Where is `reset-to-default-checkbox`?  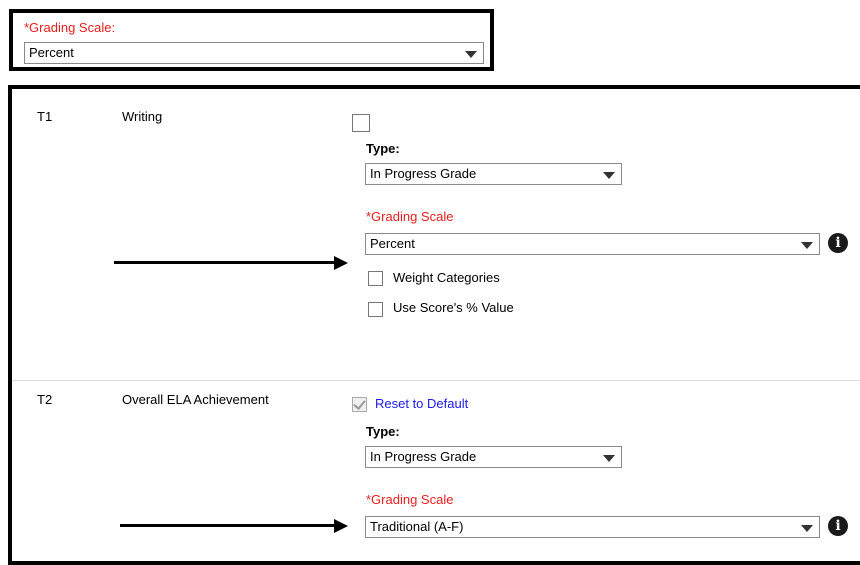 reset-to-default-checkbox is located at coordinates (359, 404).